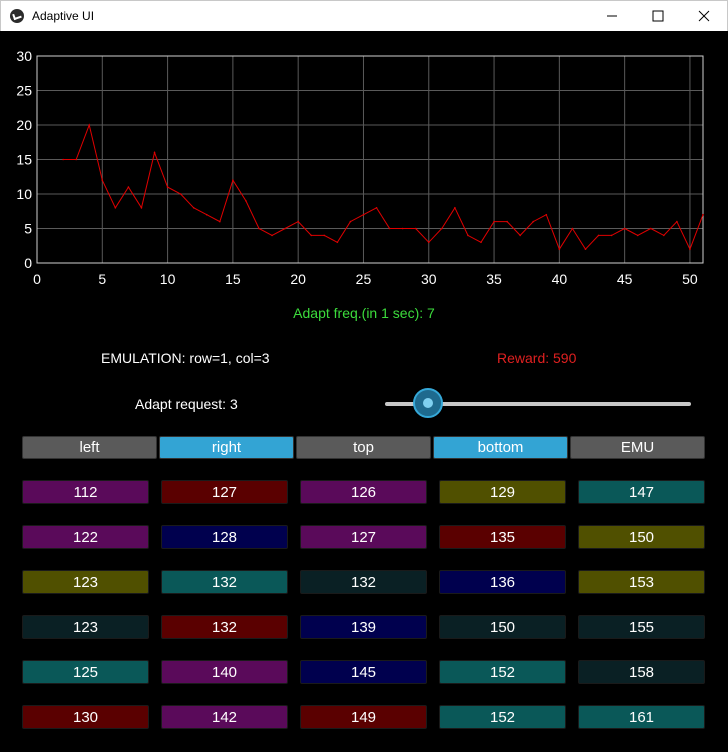 This screenshot has width=728, height=752. I want to click on y-tick-label: 0, so click(28, 263).